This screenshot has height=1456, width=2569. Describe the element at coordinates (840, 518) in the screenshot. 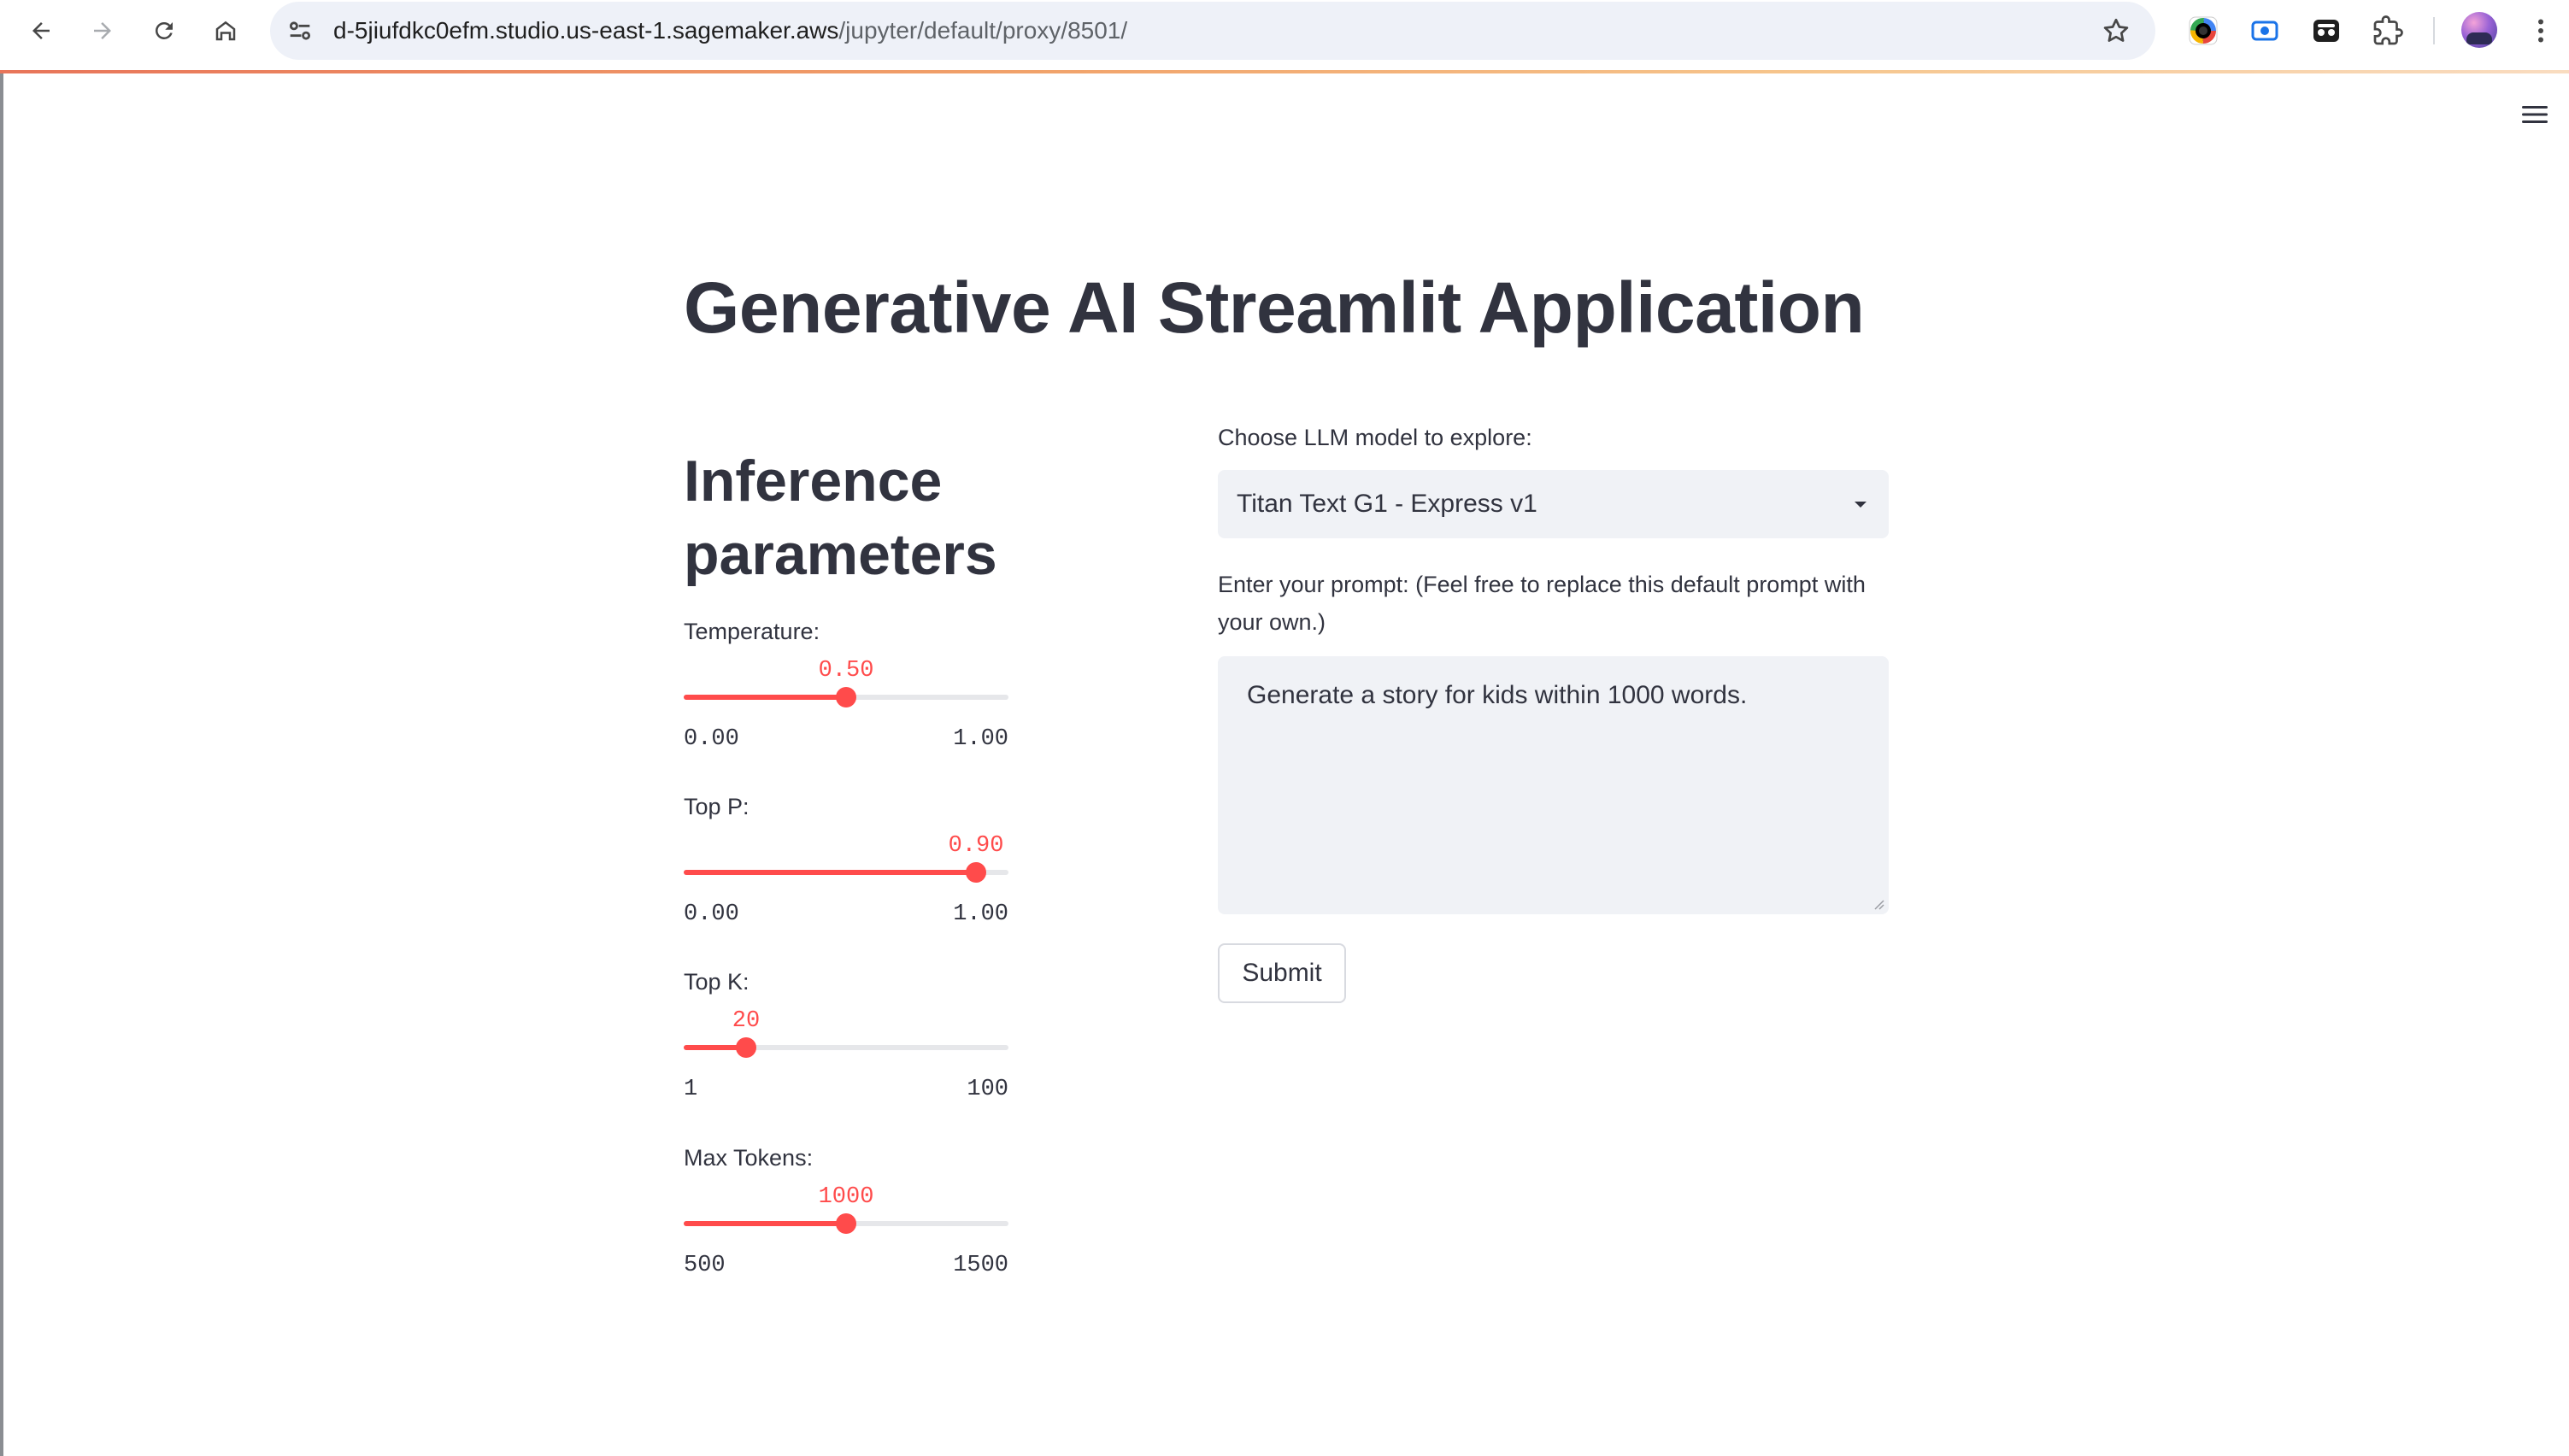

I see `inference-heading: Inference parameters` at that location.